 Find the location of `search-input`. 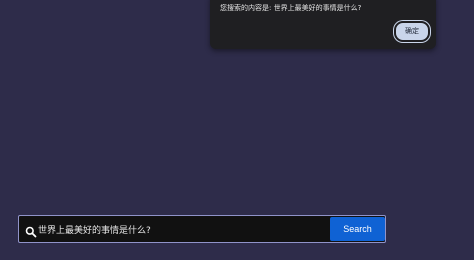

search-input is located at coordinates (183, 229).